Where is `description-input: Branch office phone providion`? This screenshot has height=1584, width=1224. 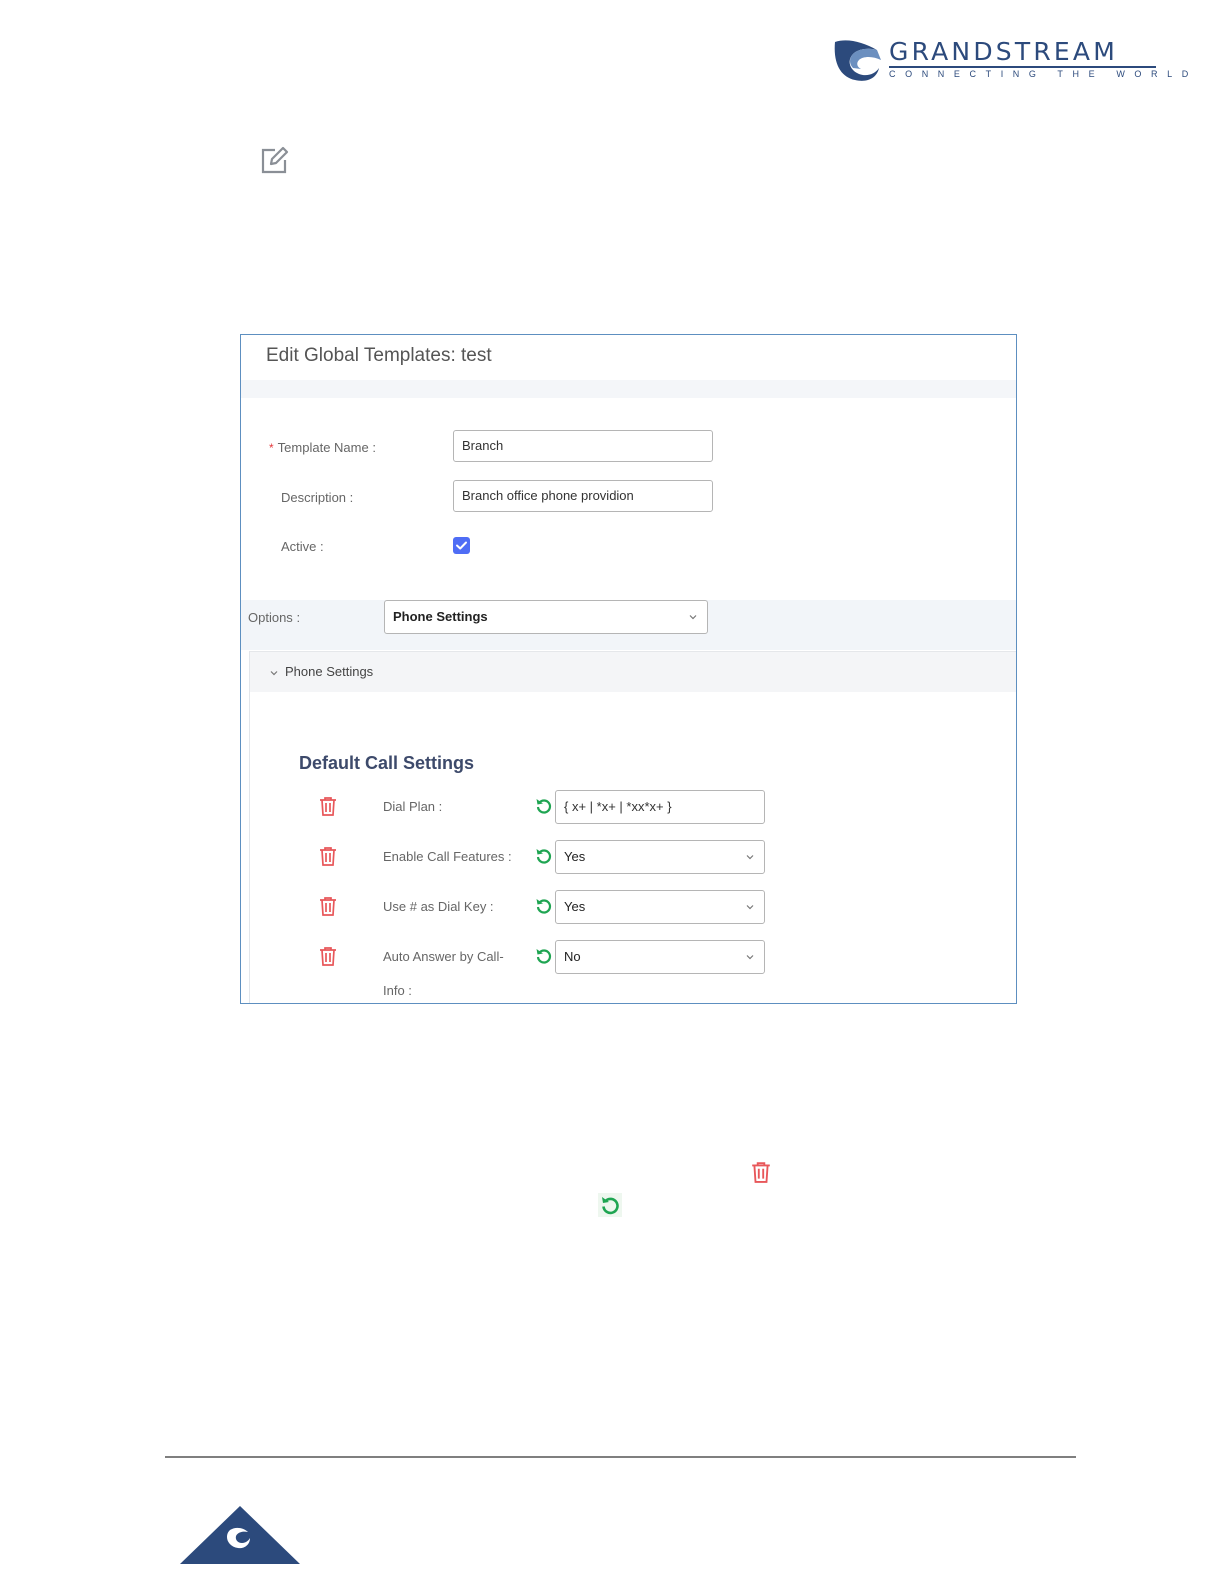
description-input: Branch office phone providion is located at coordinates (583, 496).